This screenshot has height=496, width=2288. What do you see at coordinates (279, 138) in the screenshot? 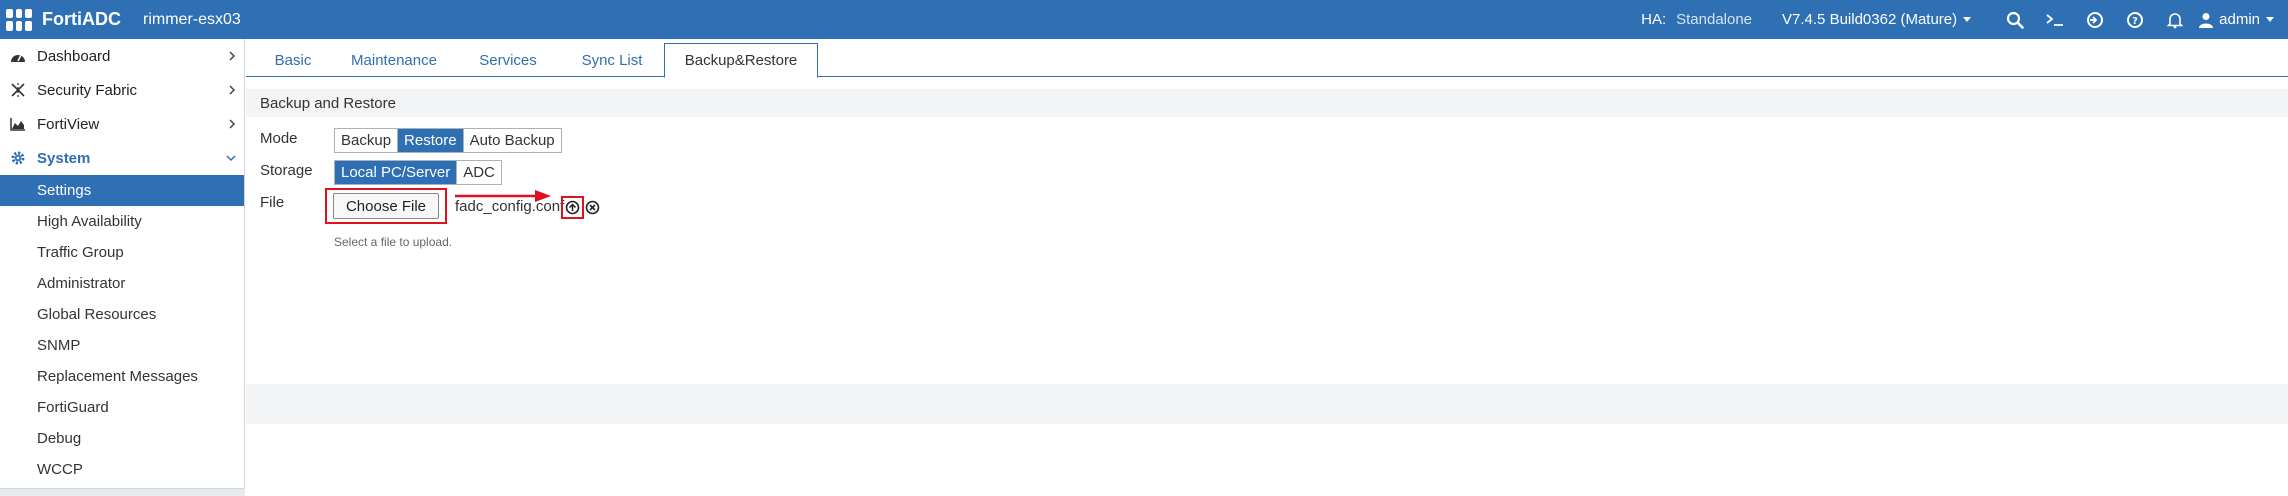
I see `mode-label: Mode` at bounding box center [279, 138].